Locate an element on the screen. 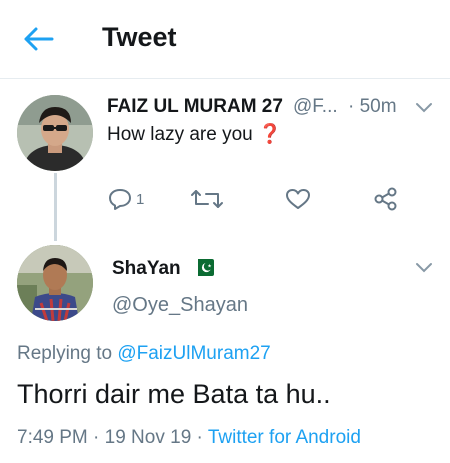 The height and width of the screenshot is (463, 450). replying-to-label: Replying to is located at coordinates (65, 353).